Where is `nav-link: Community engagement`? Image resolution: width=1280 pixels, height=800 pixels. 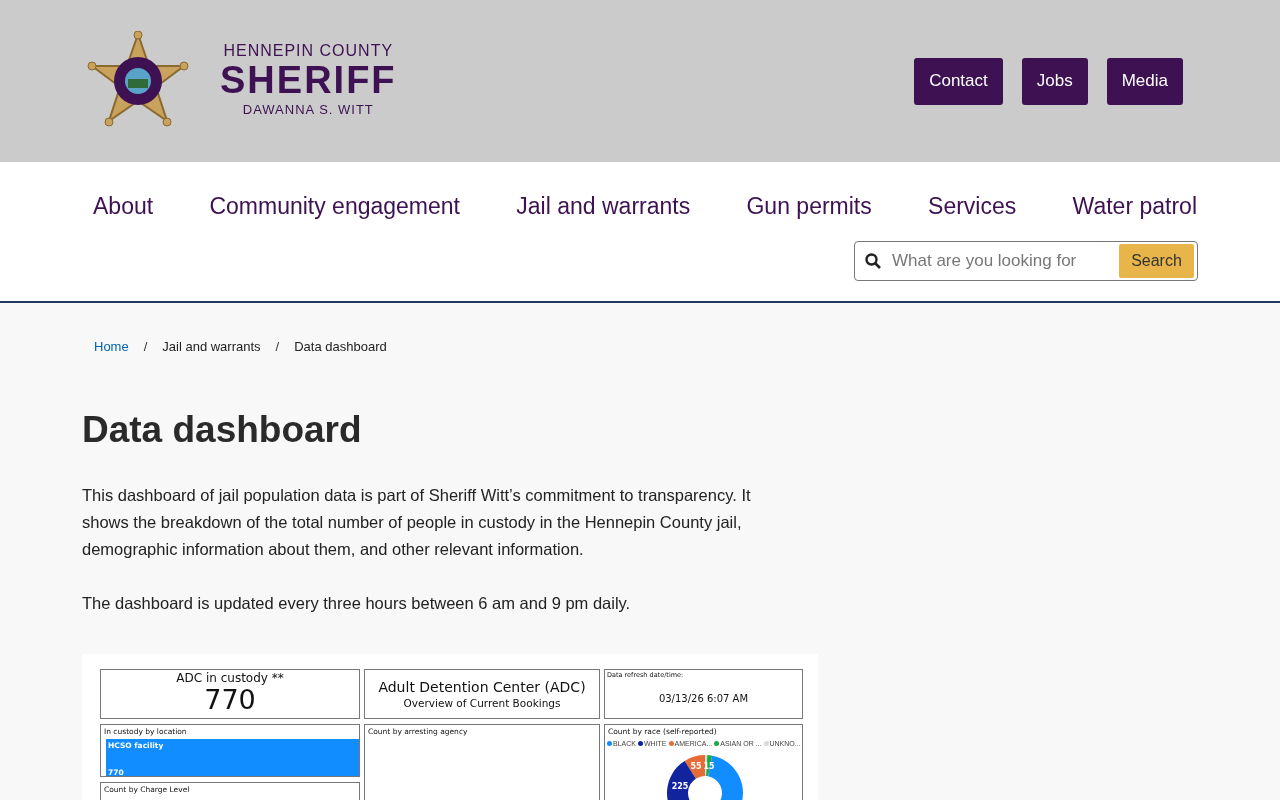
nav-link: Community engagement is located at coordinates (334, 206).